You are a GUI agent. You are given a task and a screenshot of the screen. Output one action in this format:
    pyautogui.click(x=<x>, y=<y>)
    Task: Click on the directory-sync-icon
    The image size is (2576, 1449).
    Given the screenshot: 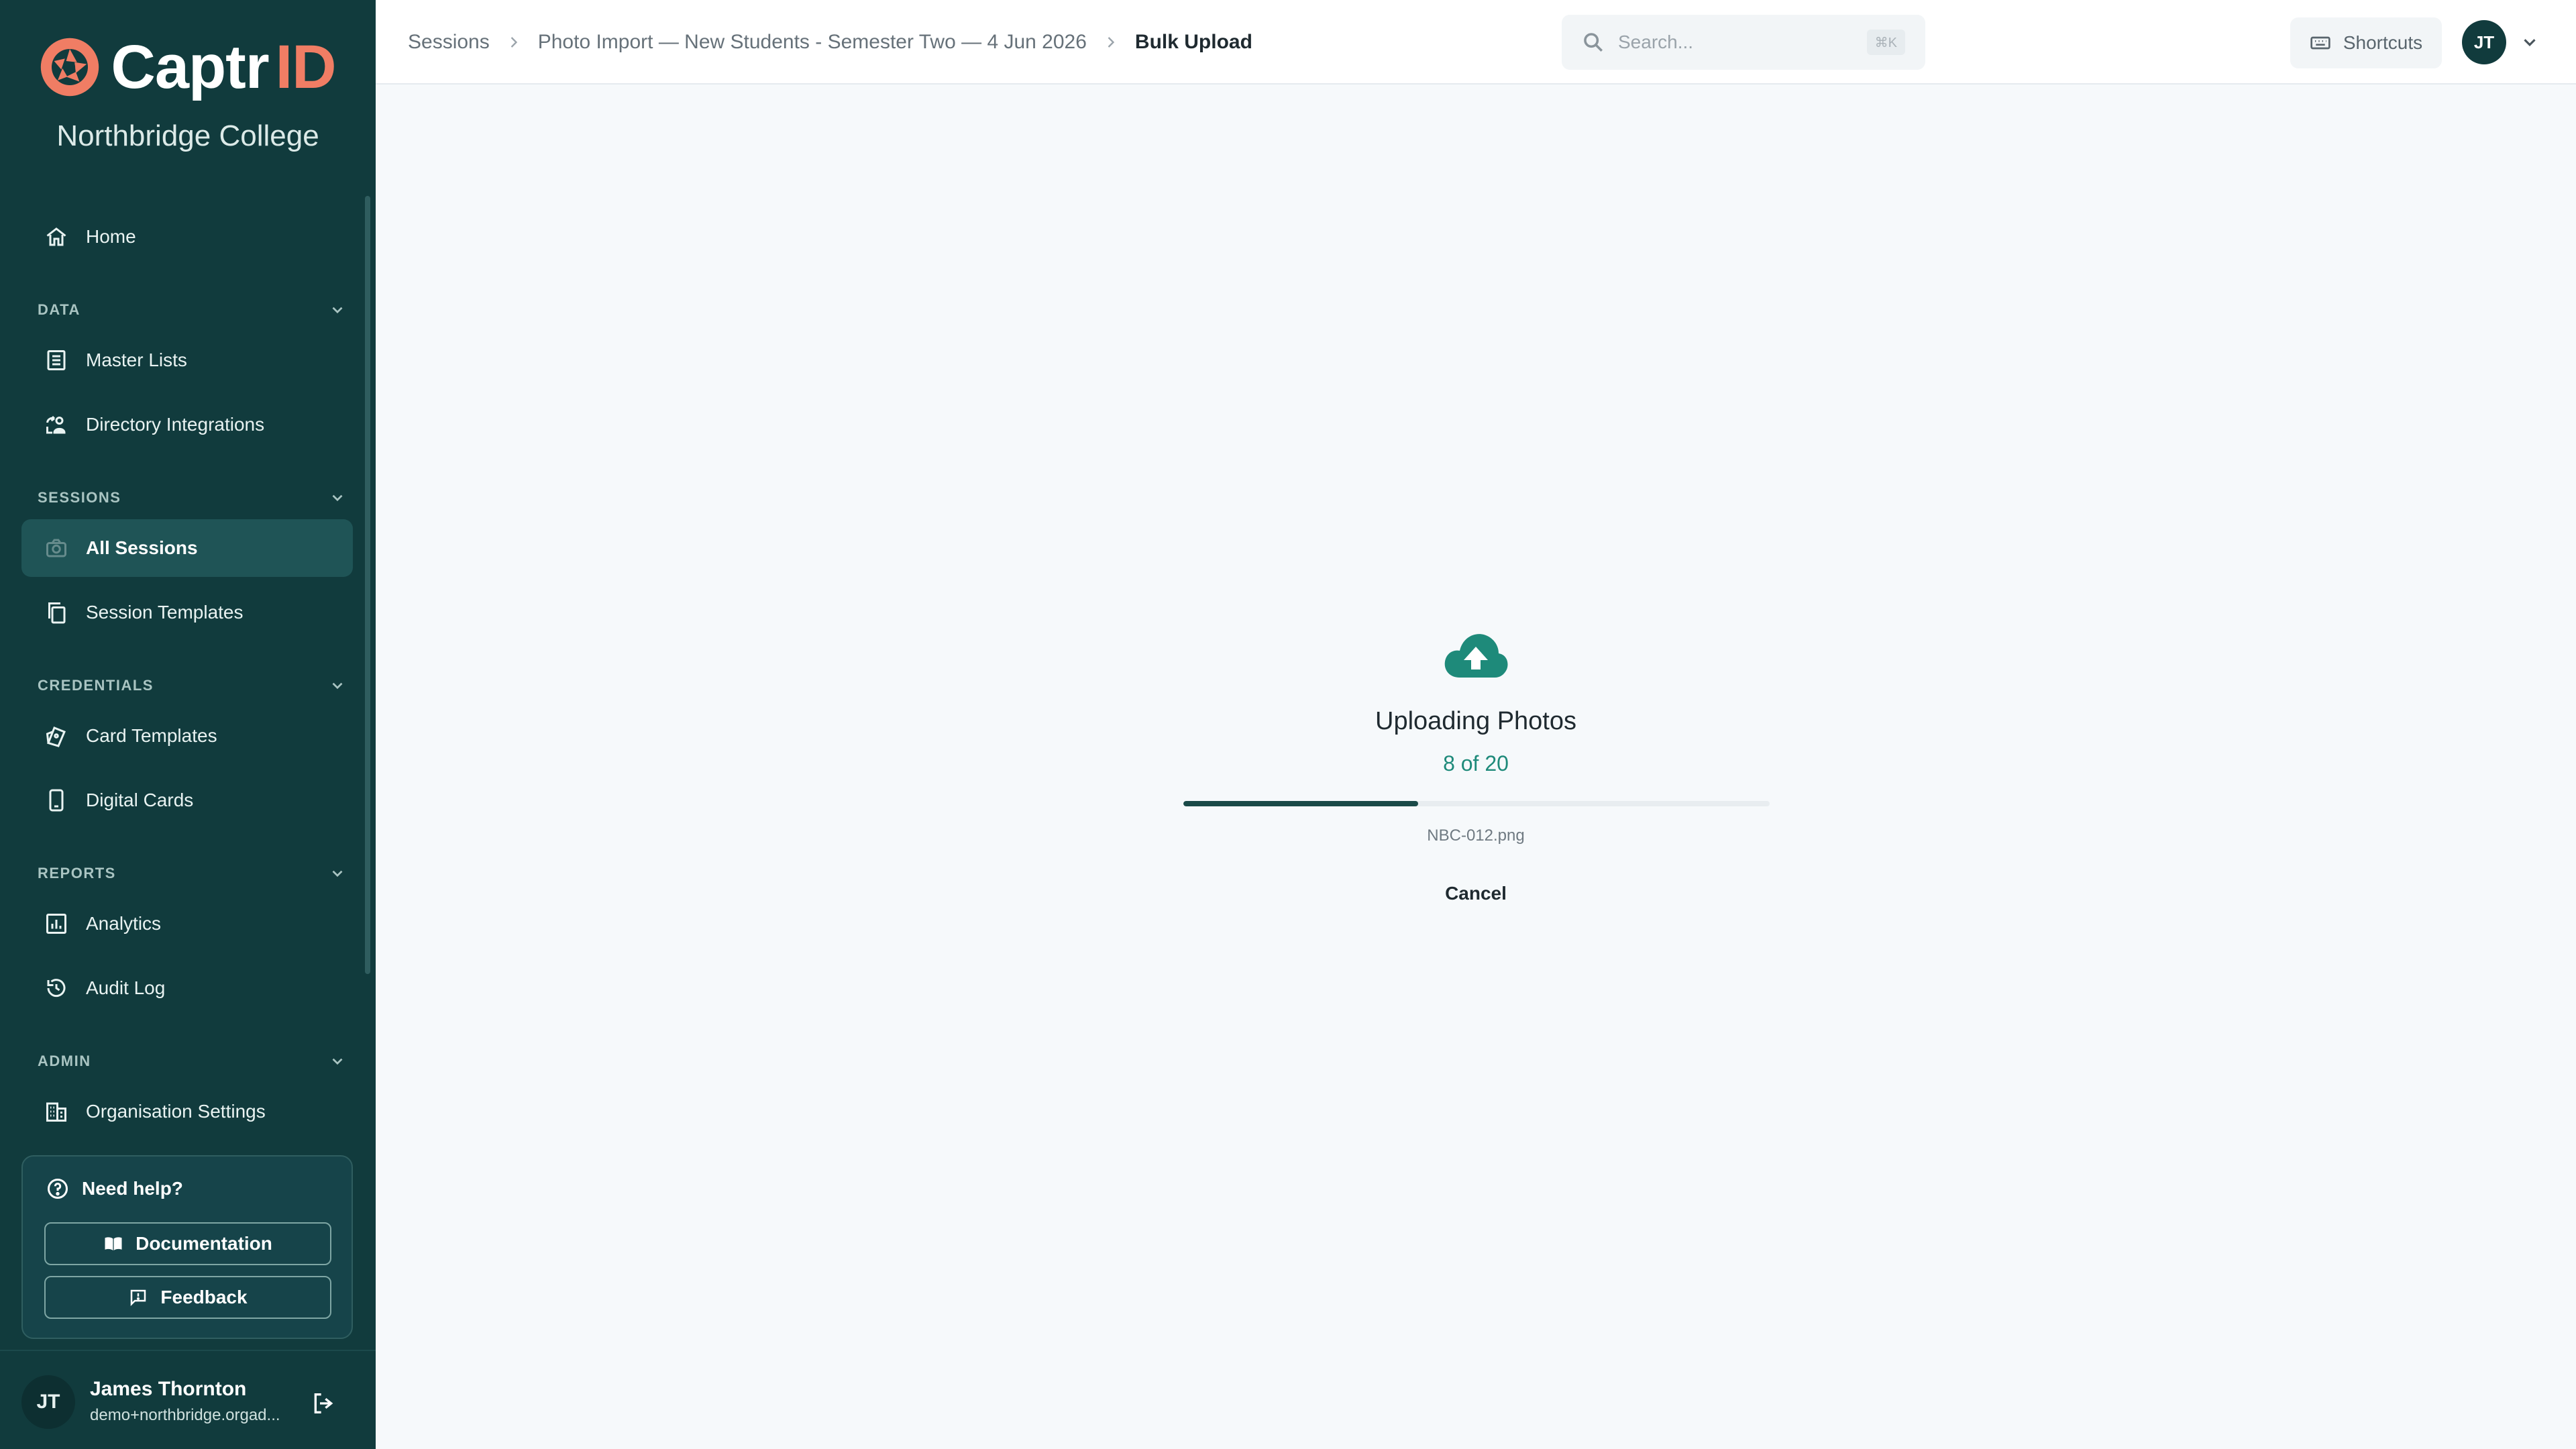 What is the action you would take?
    pyautogui.click(x=56, y=424)
    